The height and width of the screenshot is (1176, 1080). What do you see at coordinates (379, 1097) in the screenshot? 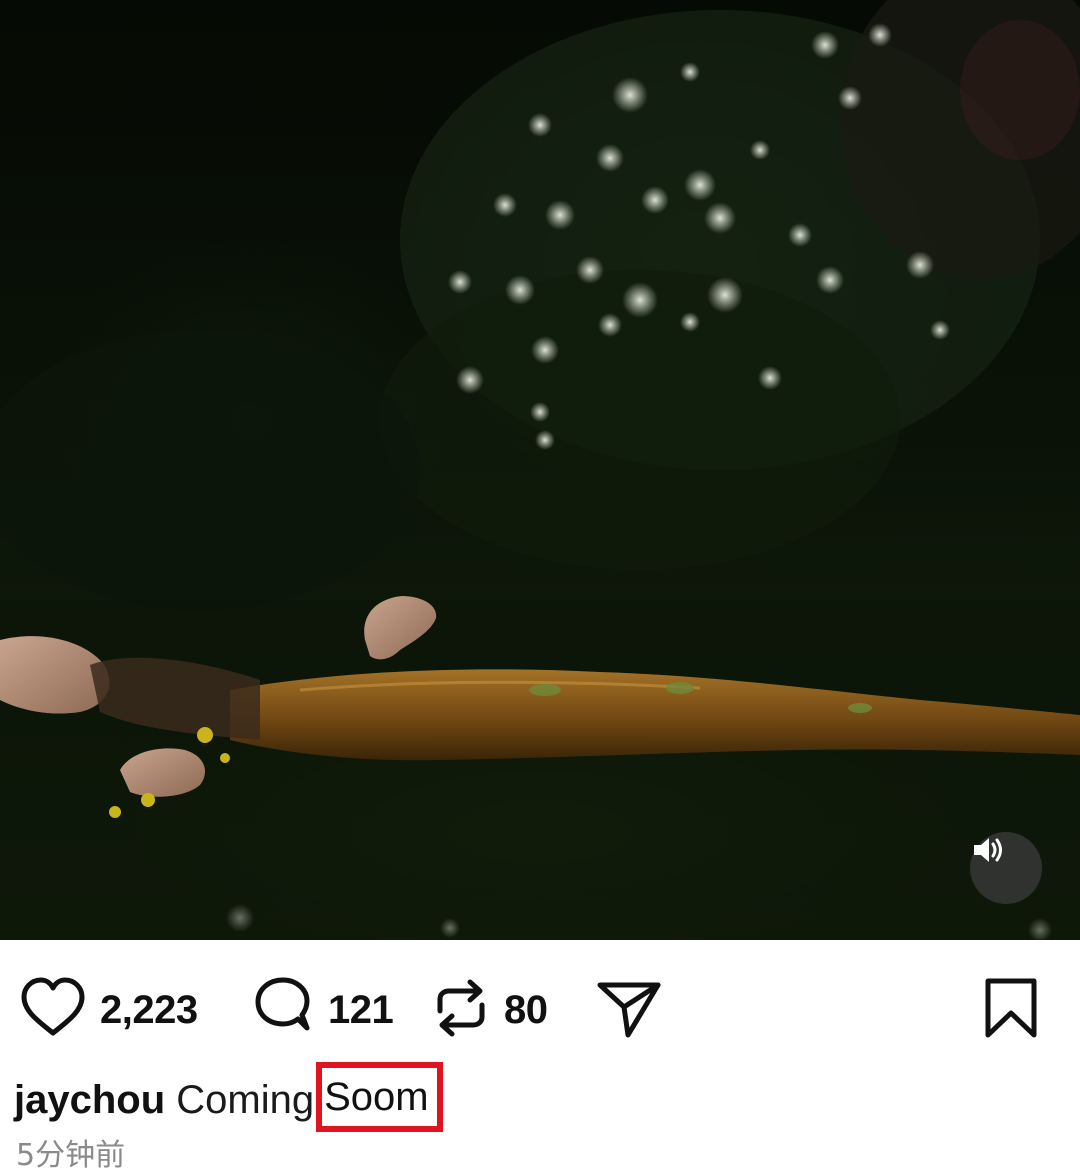
I see `caption-highlighted-word: Soom` at bounding box center [379, 1097].